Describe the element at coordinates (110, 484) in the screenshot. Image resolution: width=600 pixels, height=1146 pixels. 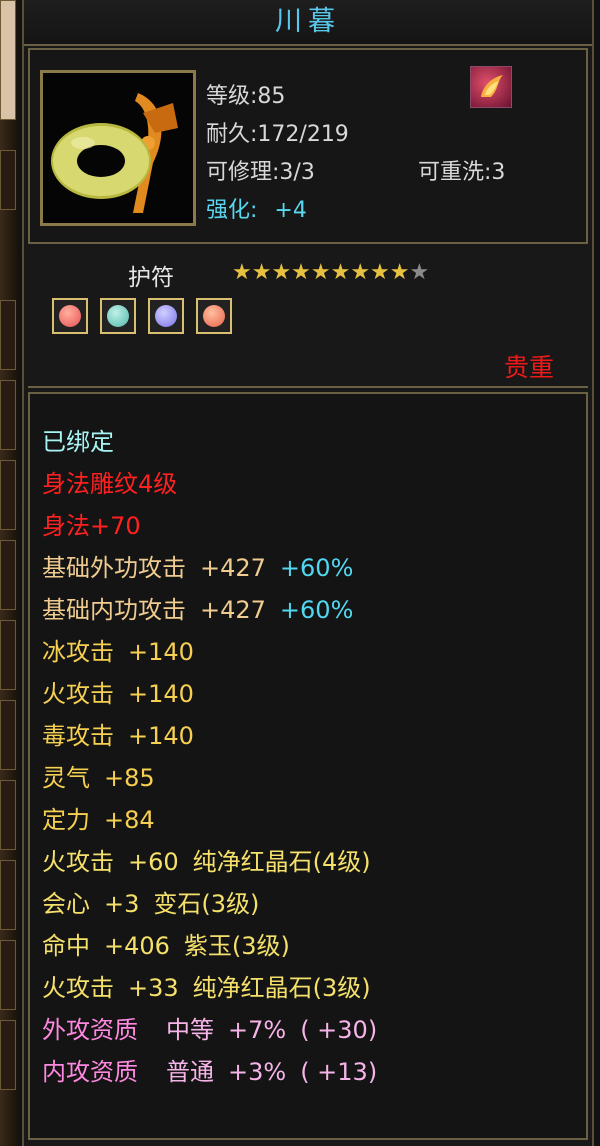
I see `engraving-line: 身法雕纹4级` at that location.